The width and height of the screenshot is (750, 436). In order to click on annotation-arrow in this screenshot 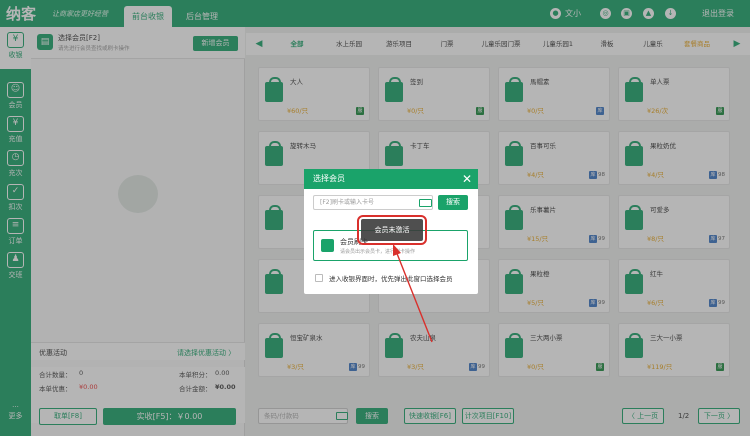, I will do `click(413, 293)`.